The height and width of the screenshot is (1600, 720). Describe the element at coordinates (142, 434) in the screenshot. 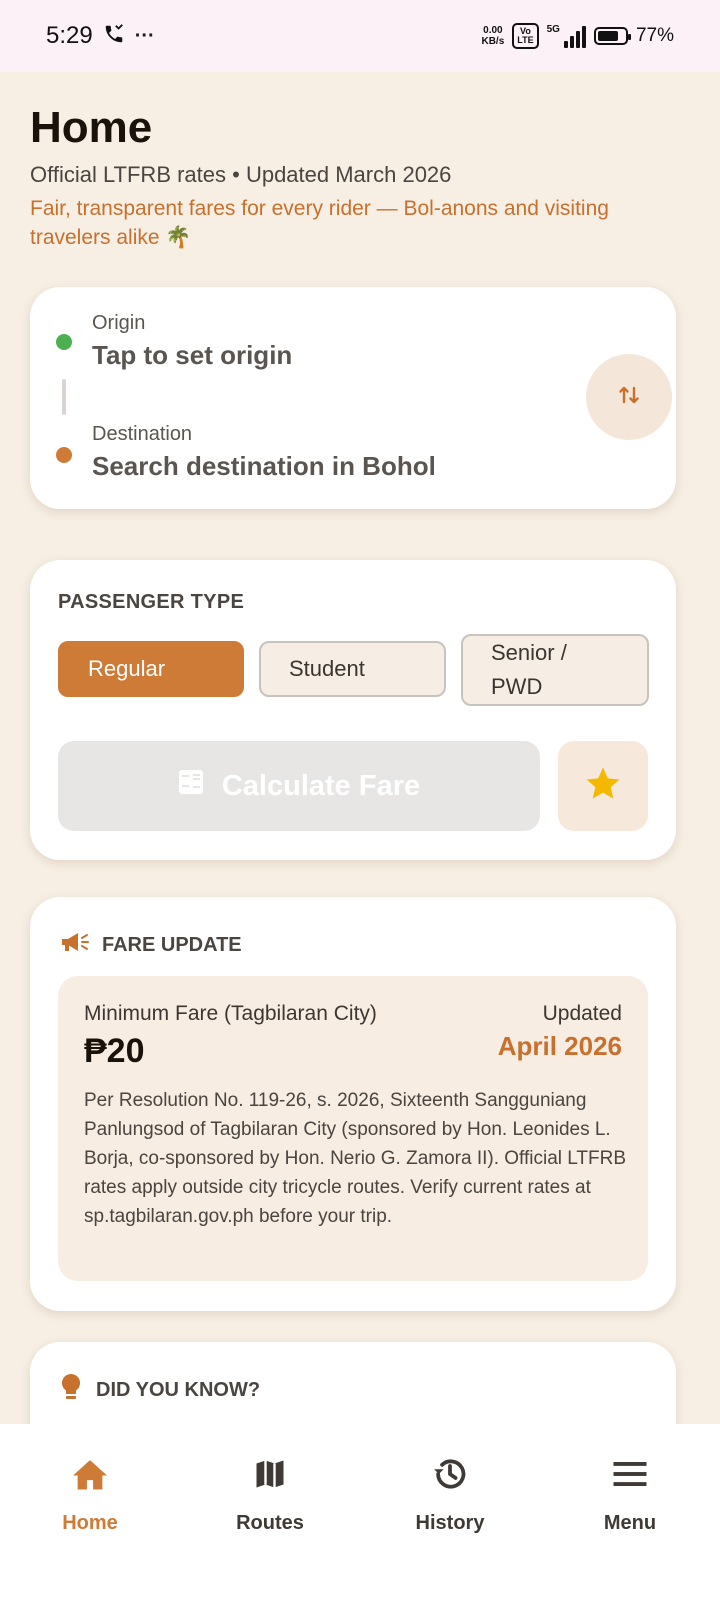

I see `destination-label: Destination` at that location.